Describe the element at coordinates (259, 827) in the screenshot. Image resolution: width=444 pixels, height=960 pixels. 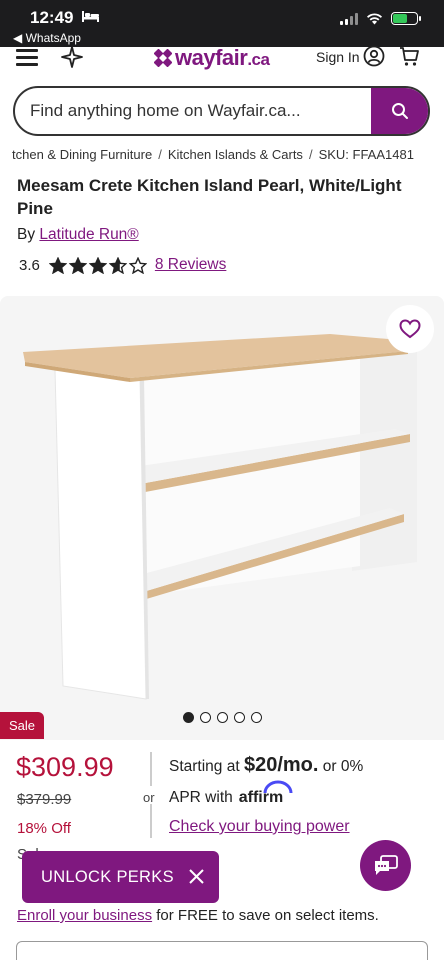
I see `check-buying-power-link: Check your buying power` at that location.